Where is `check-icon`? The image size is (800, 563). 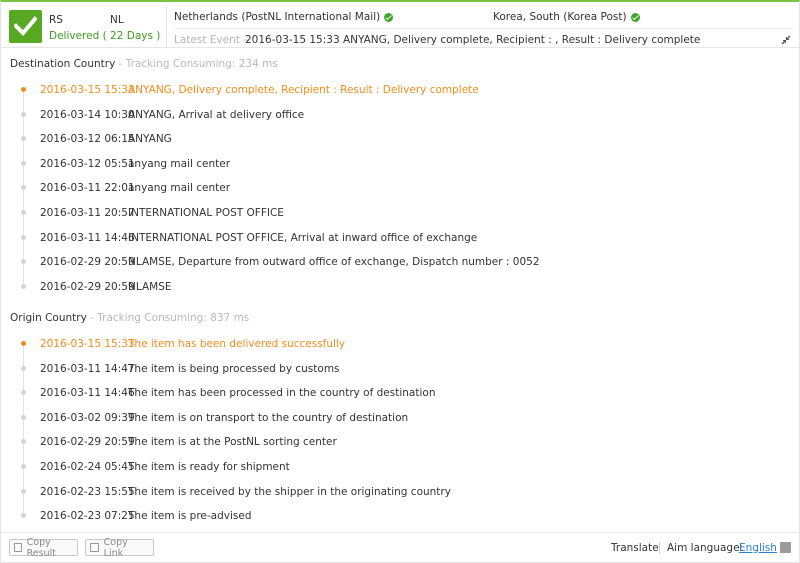 check-icon is located at coordinates (25, 26).